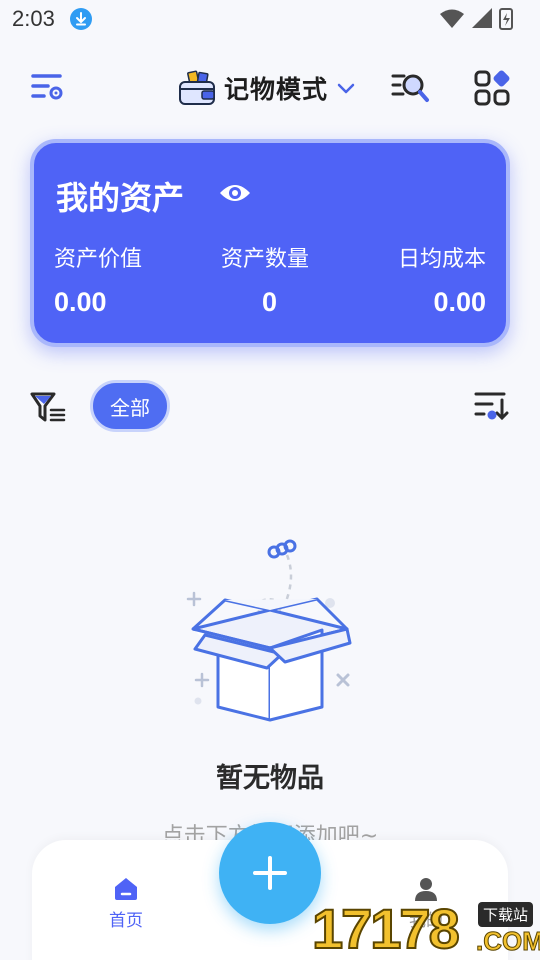  I want to click on sort-icon, so click(491, 406).